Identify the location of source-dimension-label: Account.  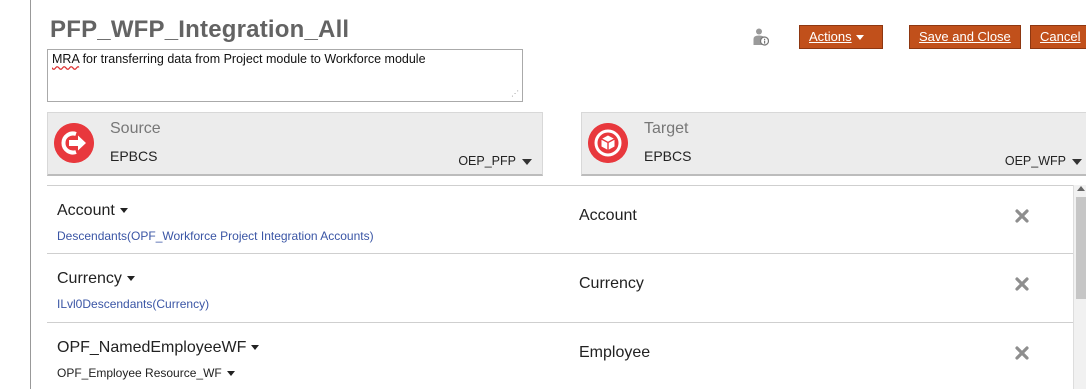
(86, 210).